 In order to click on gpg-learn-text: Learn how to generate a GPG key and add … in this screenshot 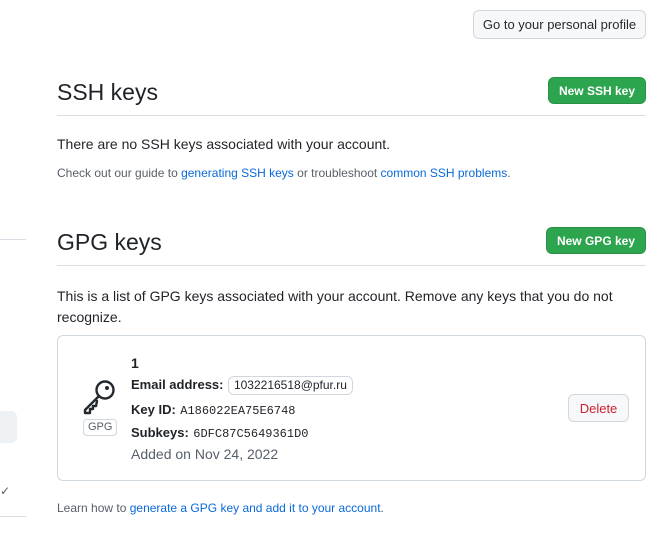, I will do `click(220, 508)`.